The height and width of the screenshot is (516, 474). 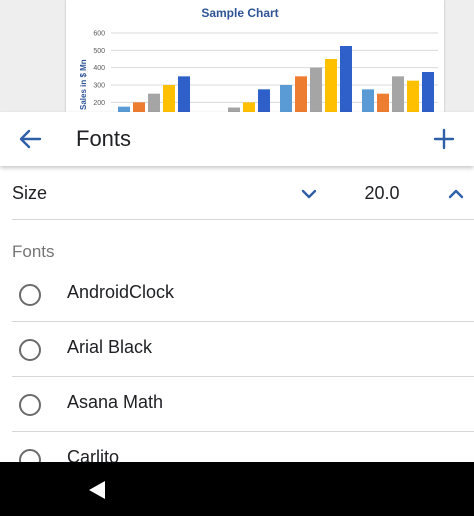 I want to click on size-increase-button, so click(x=456, y=194).